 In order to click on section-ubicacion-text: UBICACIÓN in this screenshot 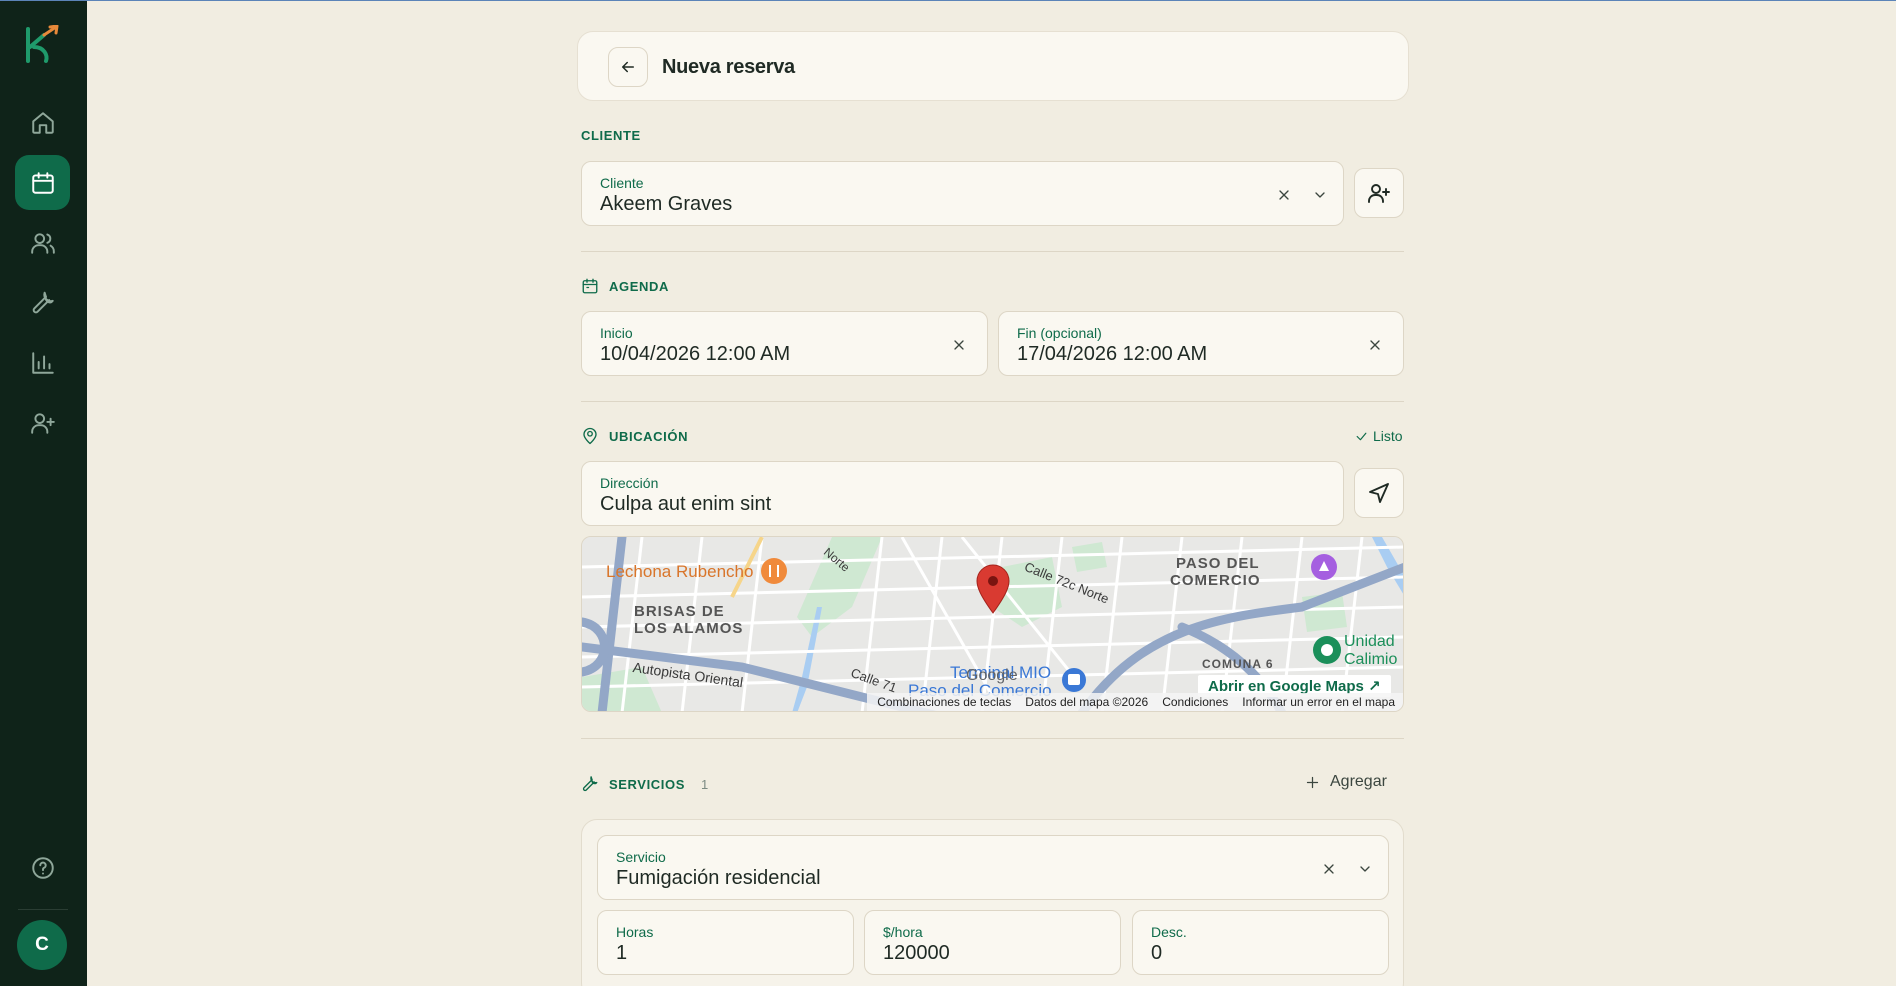, I will do `click(649, 436)`.